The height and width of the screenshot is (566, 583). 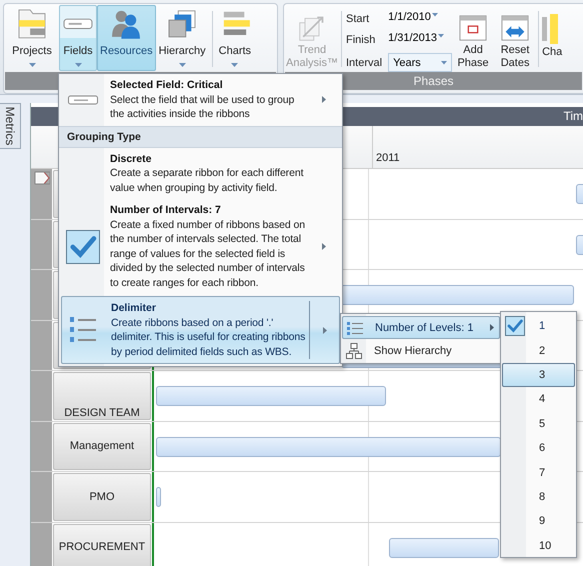 I want to click on row-label: PMO, so click(x=102, y=496).